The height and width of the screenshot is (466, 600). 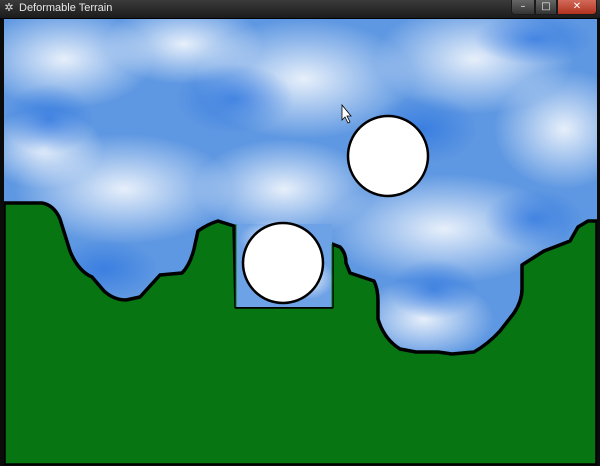 What do you see at coordinates (546, 7) in the screenshot?
I see `maximize-button: □` at bounding box center [546, 7].